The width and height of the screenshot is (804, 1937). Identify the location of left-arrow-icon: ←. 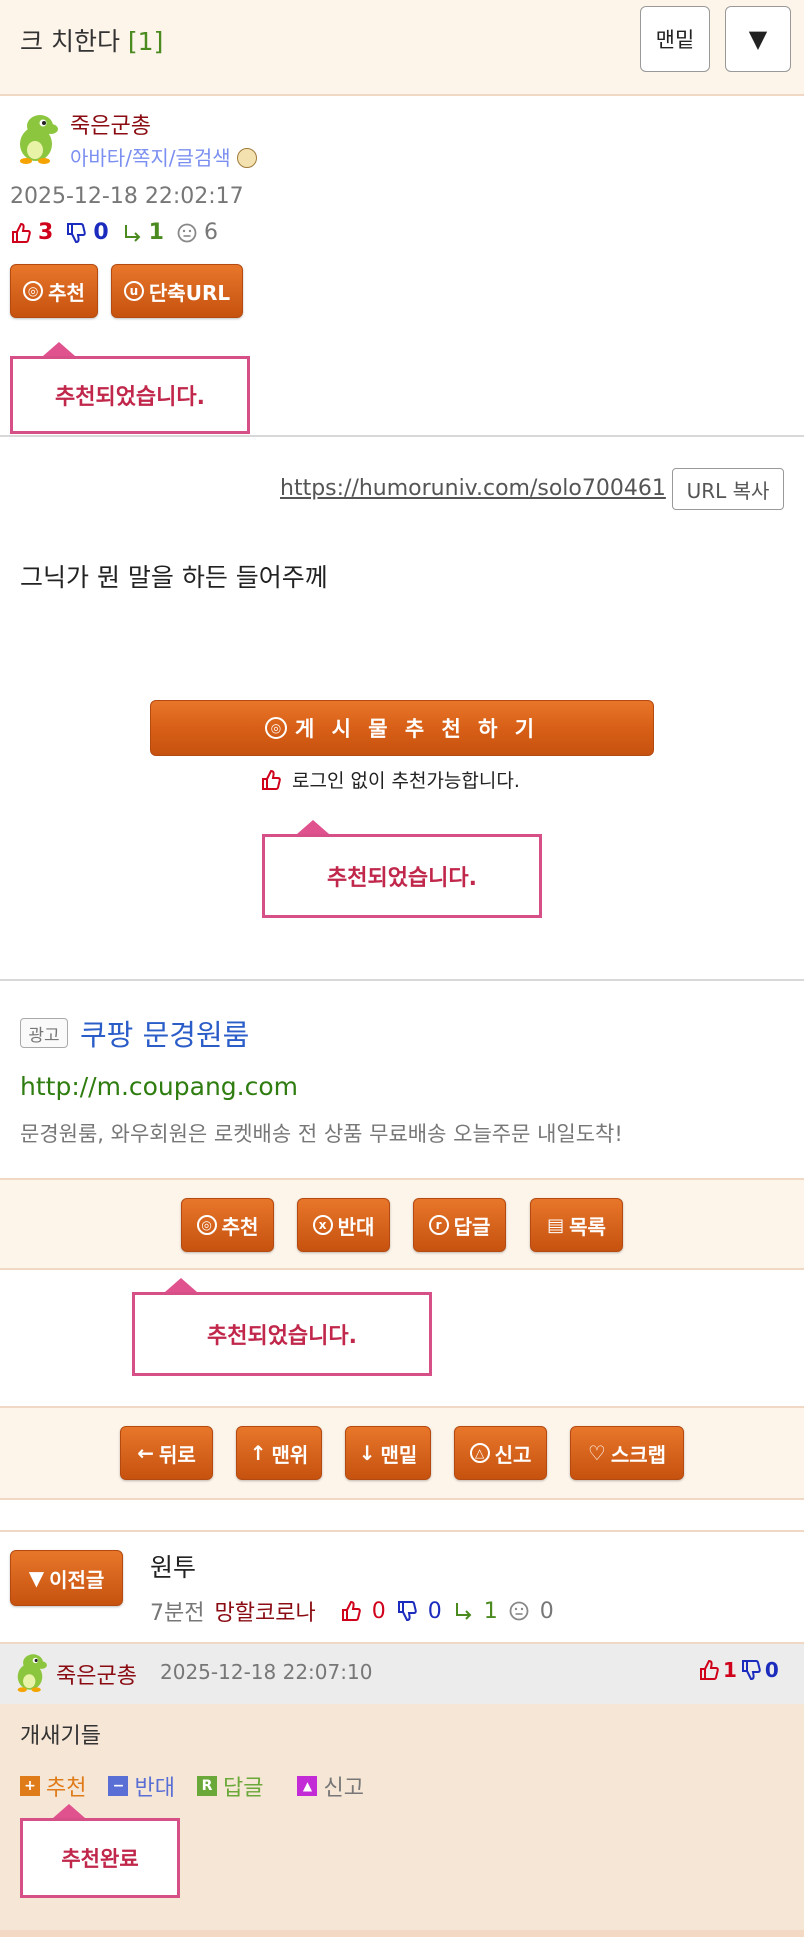
(145, 1453).